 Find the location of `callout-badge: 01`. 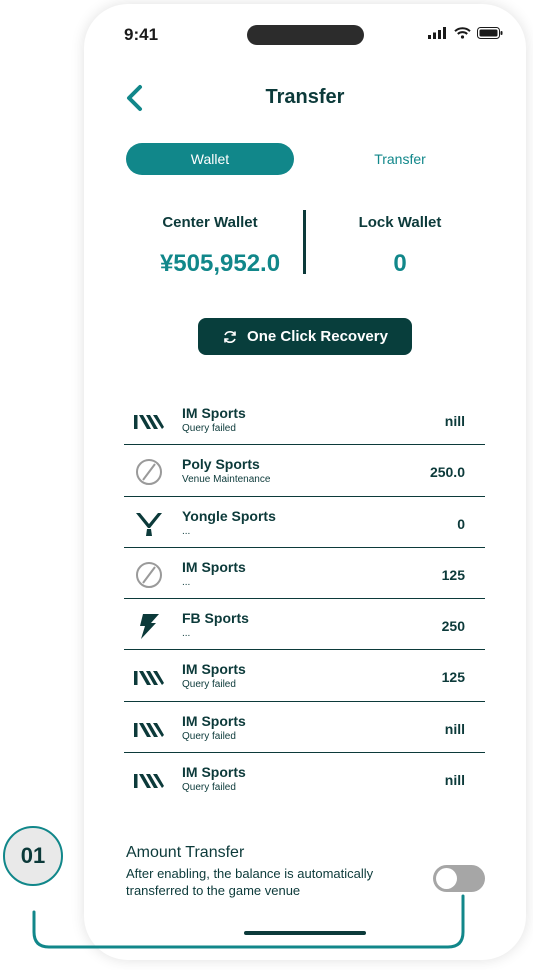

callout-badge: 01 is located at coordinates (33, 856).